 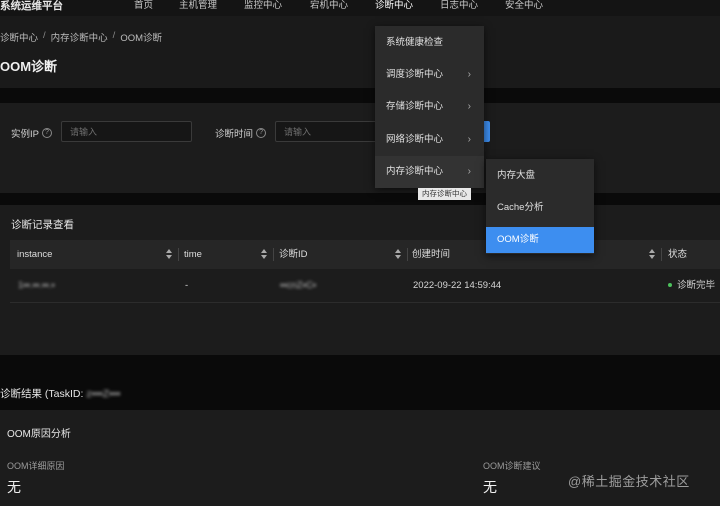 I want to click on menu-item-system-health-check: 系统健康检查, so click(x=429, y=43).